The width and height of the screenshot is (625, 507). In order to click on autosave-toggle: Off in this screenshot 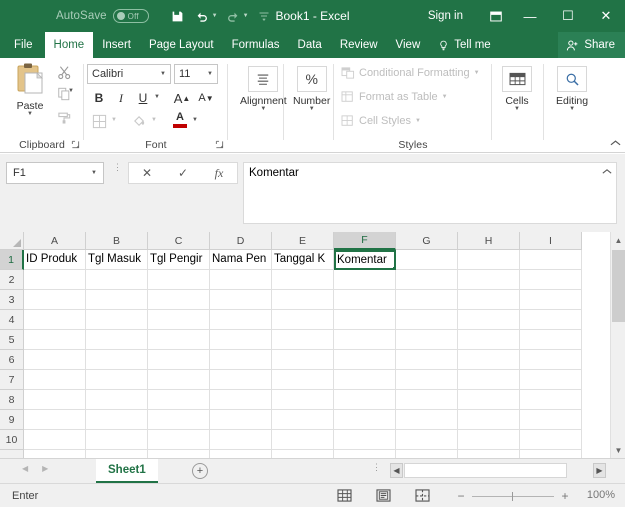, I will do `click(130, 16)`.